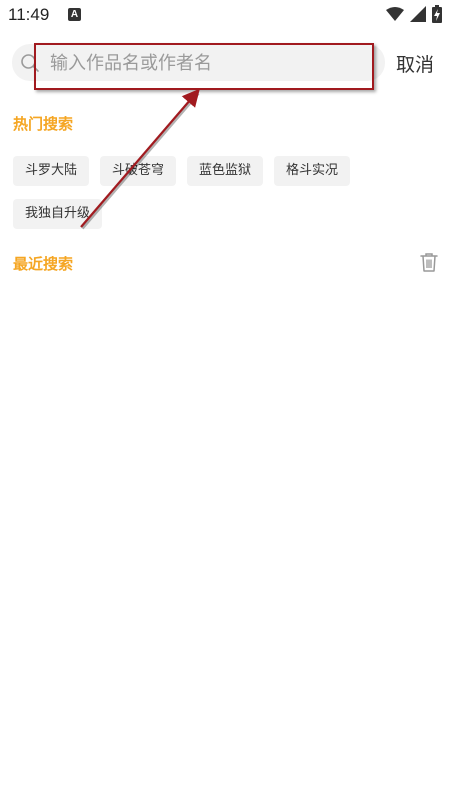 The width and height of the screenshot is (450, 800). I want to click on search-box, so click(198, 63).